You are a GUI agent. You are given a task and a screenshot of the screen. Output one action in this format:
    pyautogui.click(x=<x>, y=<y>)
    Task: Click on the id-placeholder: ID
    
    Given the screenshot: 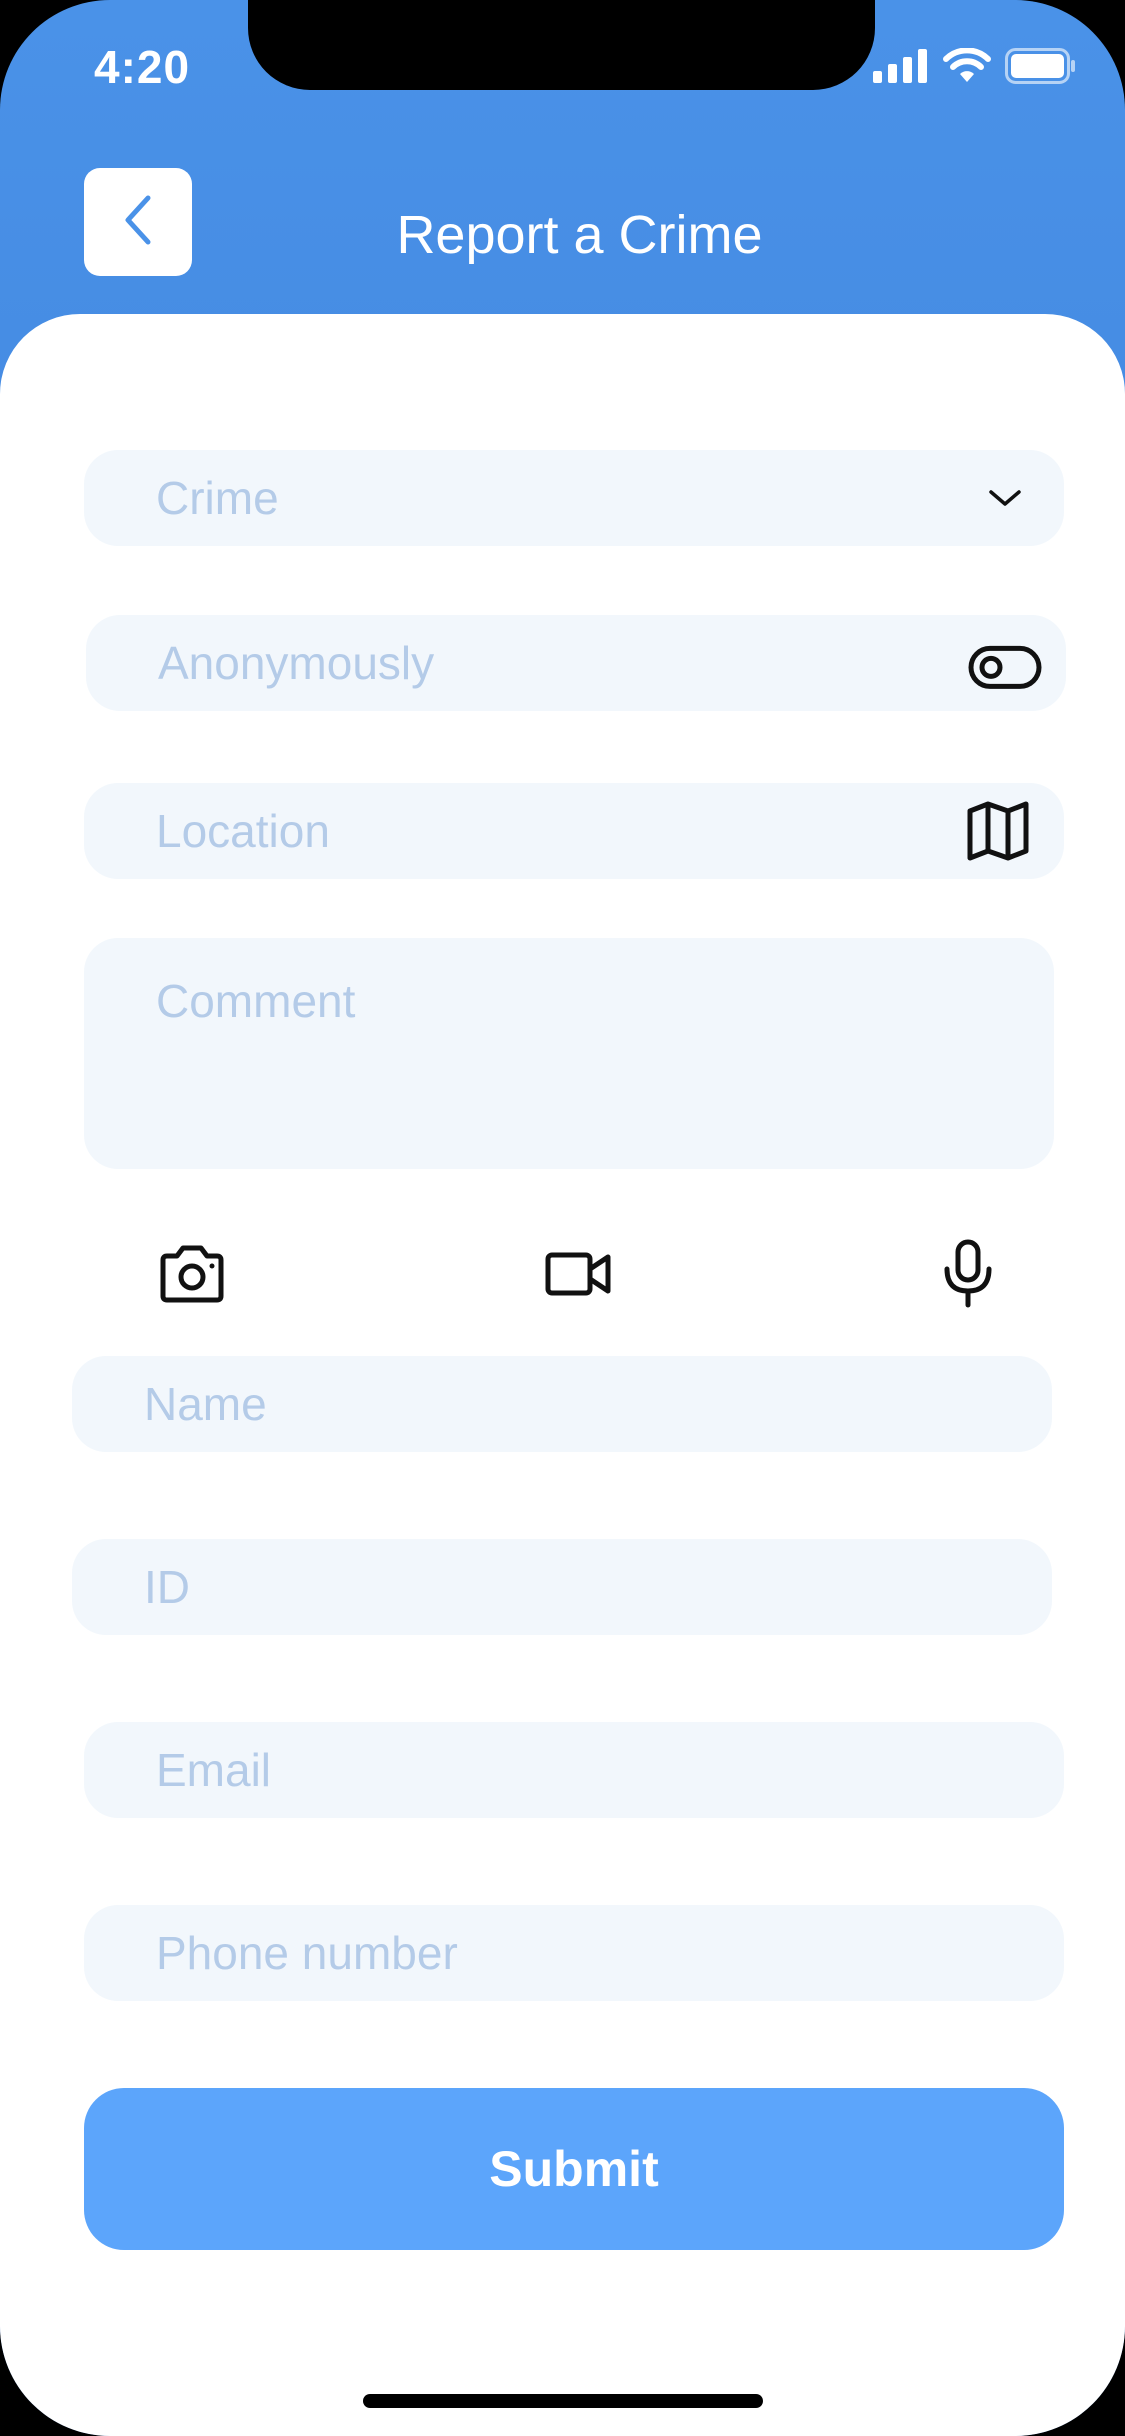 What is the action you would take?
    pyautogui.click(x=167, y=1587)
    